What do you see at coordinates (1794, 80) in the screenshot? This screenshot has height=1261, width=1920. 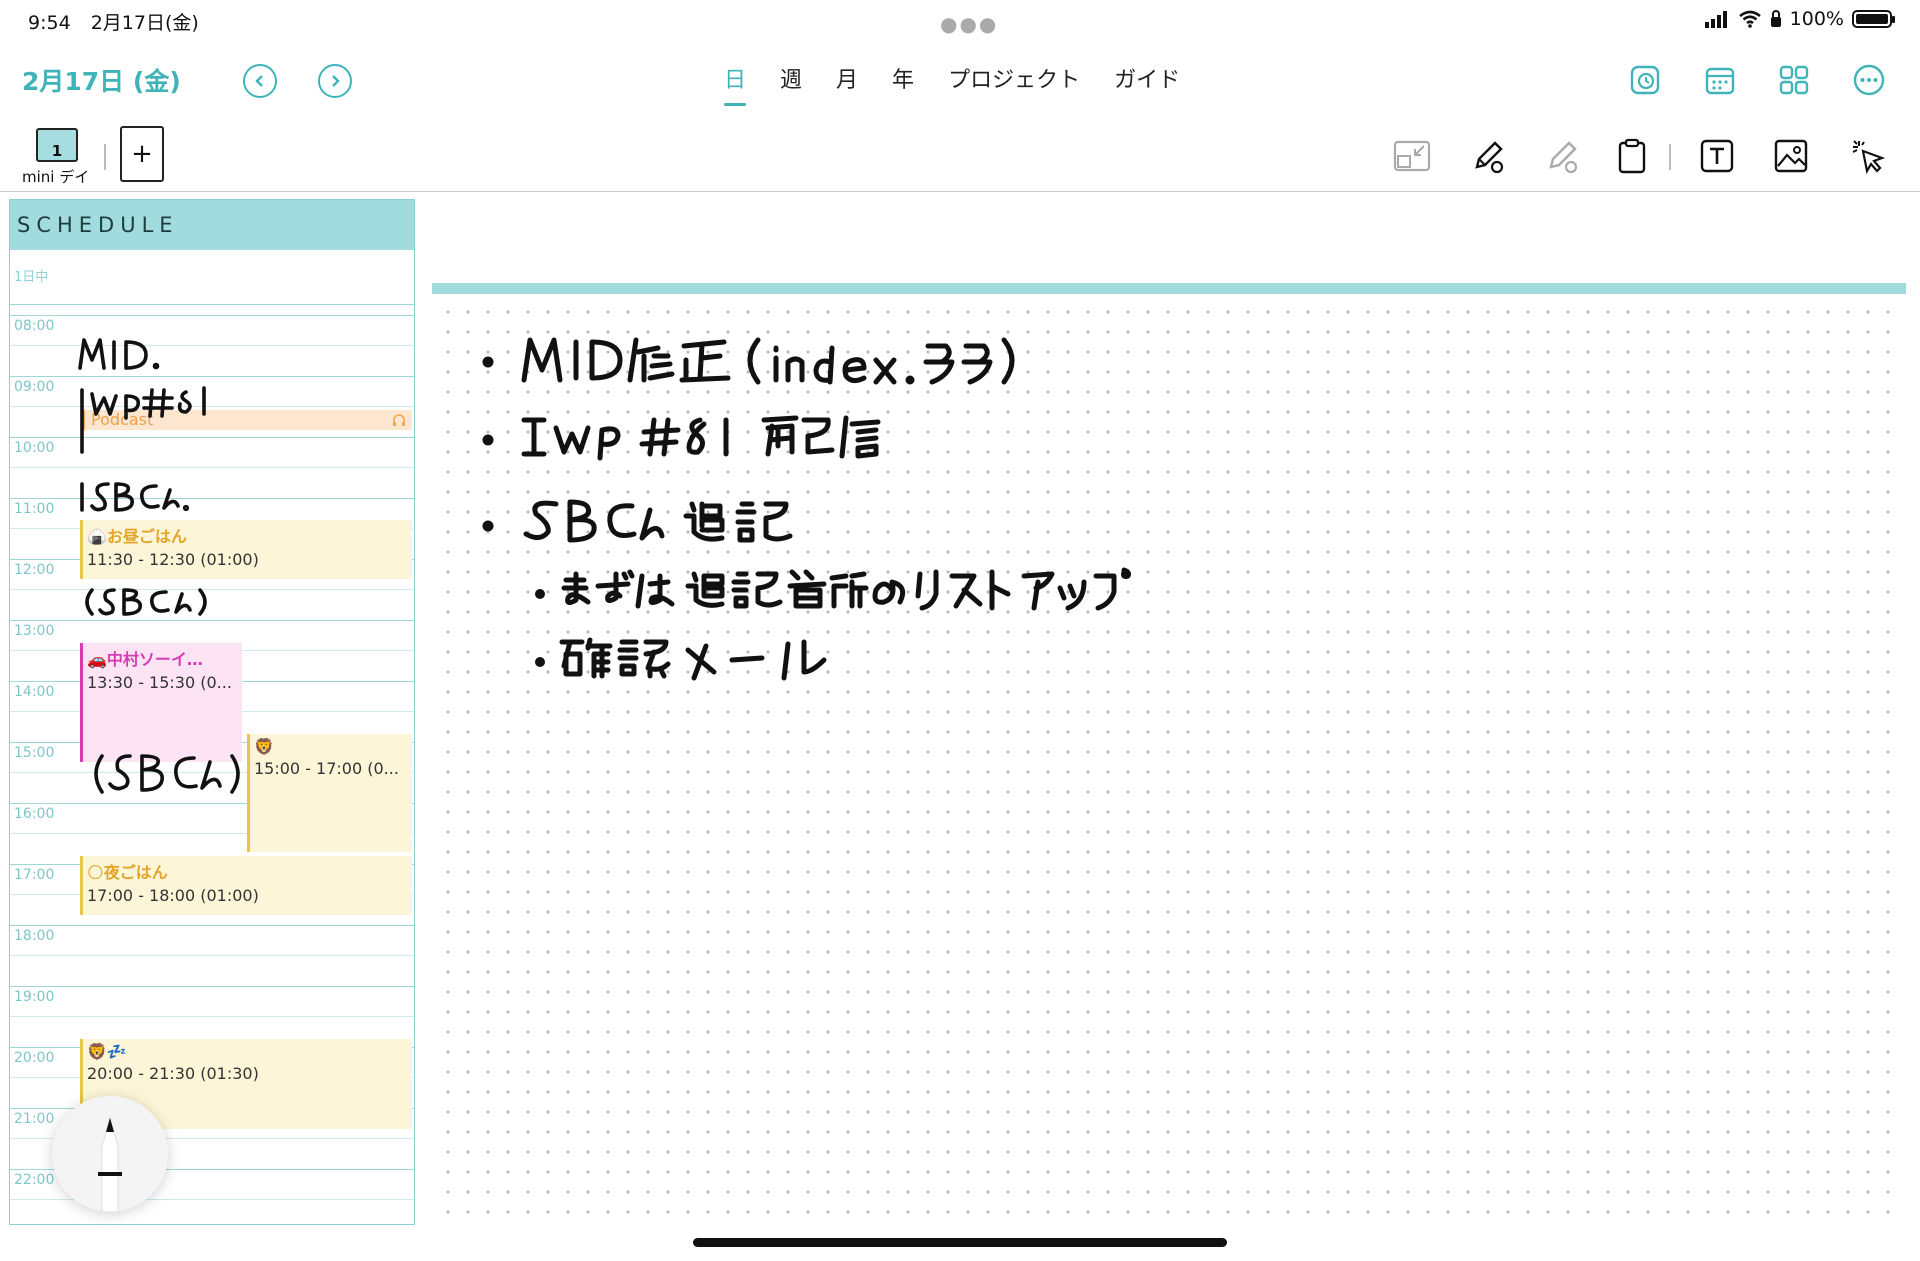 I see `grid-view-icon` at bounding box center [1794, 80].